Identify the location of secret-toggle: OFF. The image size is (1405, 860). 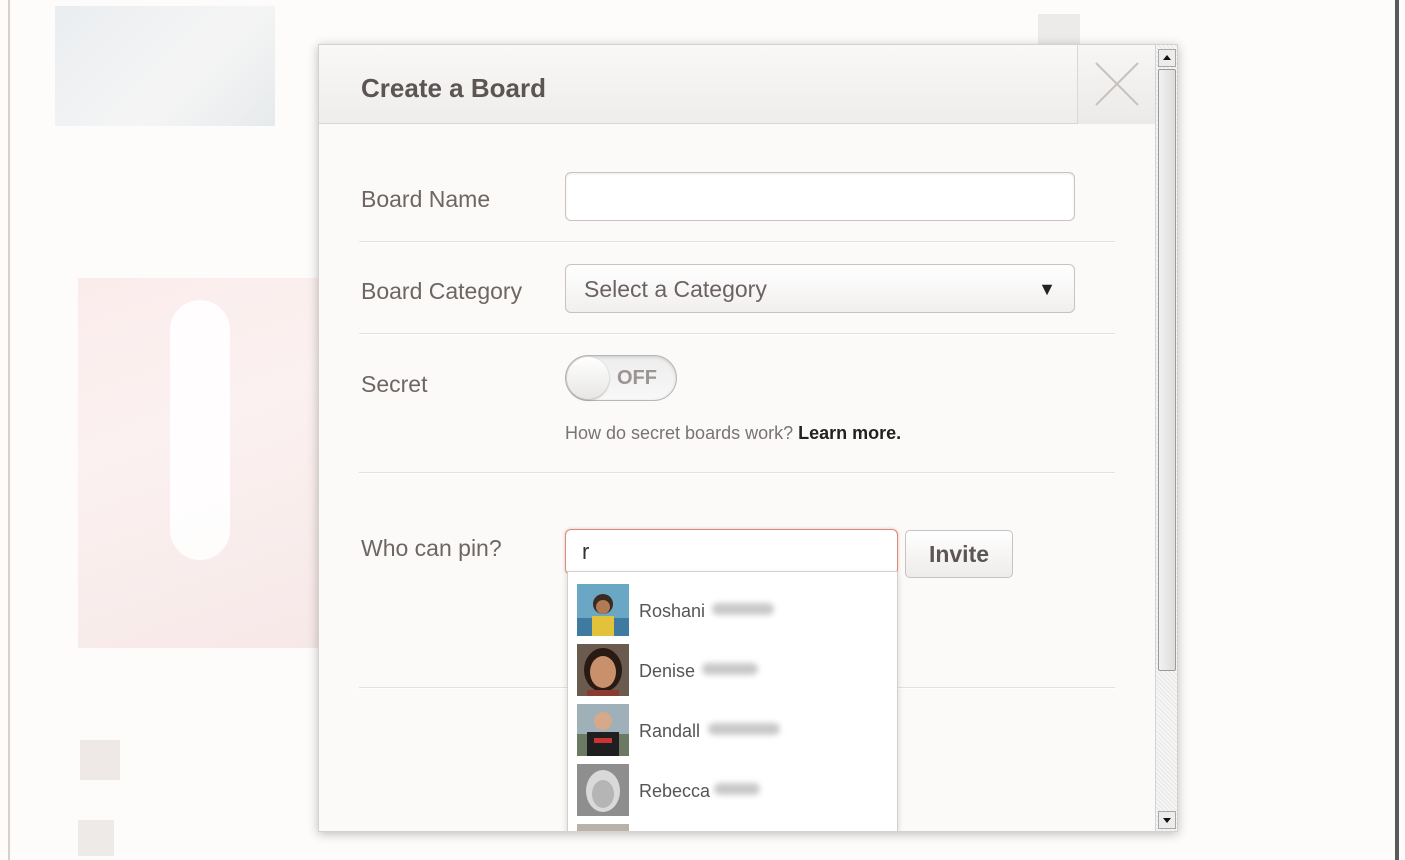
(621, 378).